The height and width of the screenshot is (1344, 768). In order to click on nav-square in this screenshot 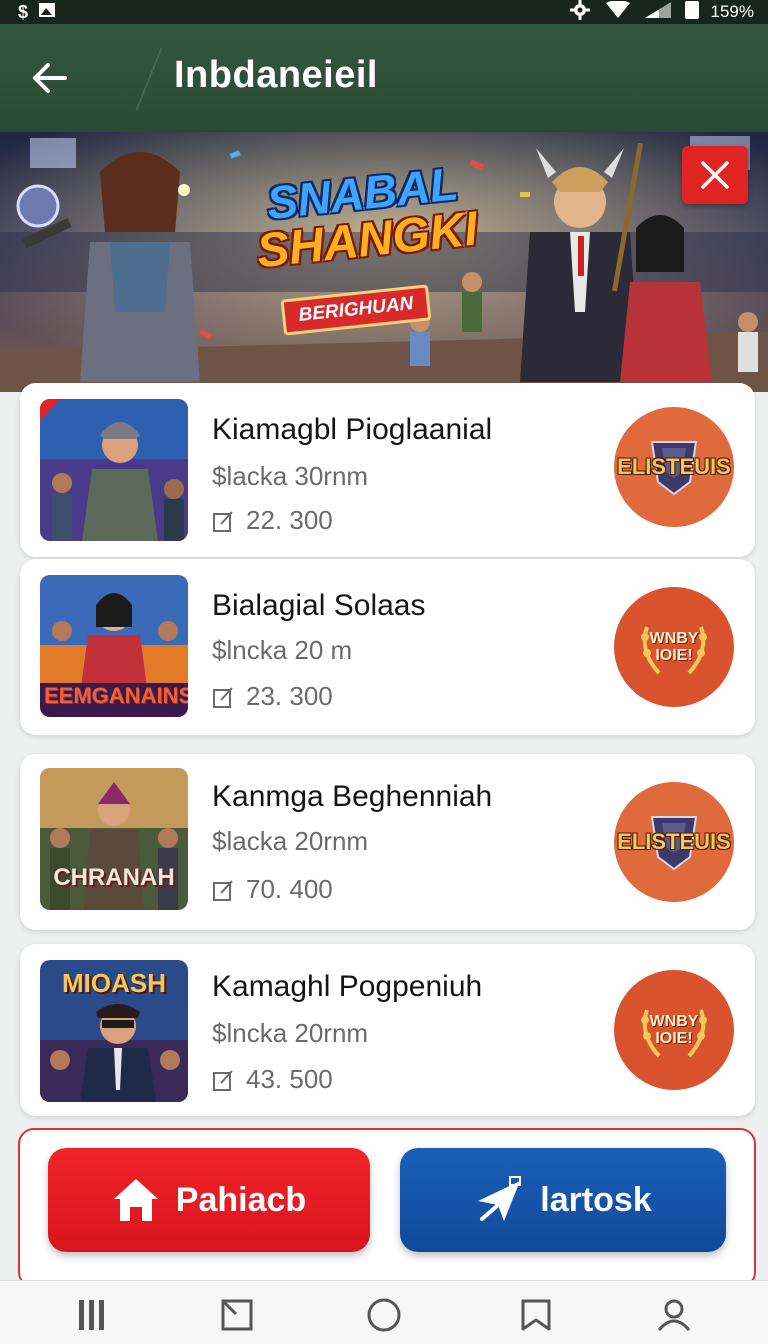, I will do `click(237, 1315)`.